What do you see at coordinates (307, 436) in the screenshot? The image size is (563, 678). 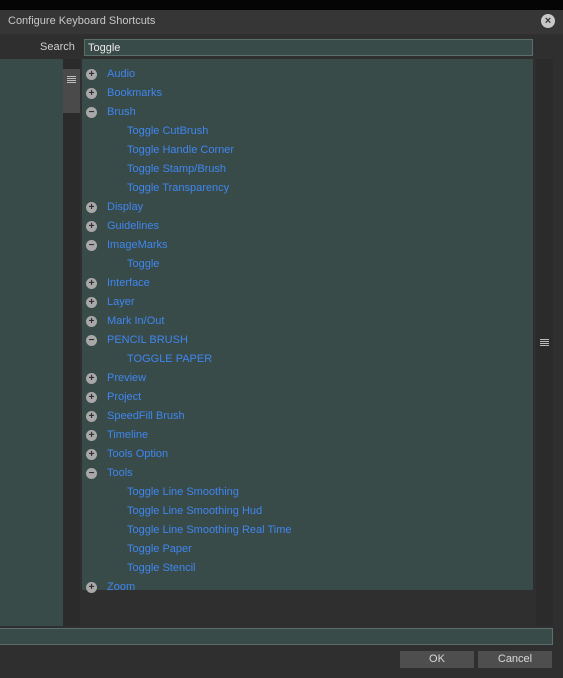 I see `tree-category: + Timeline` at bounding box center [307, 436].